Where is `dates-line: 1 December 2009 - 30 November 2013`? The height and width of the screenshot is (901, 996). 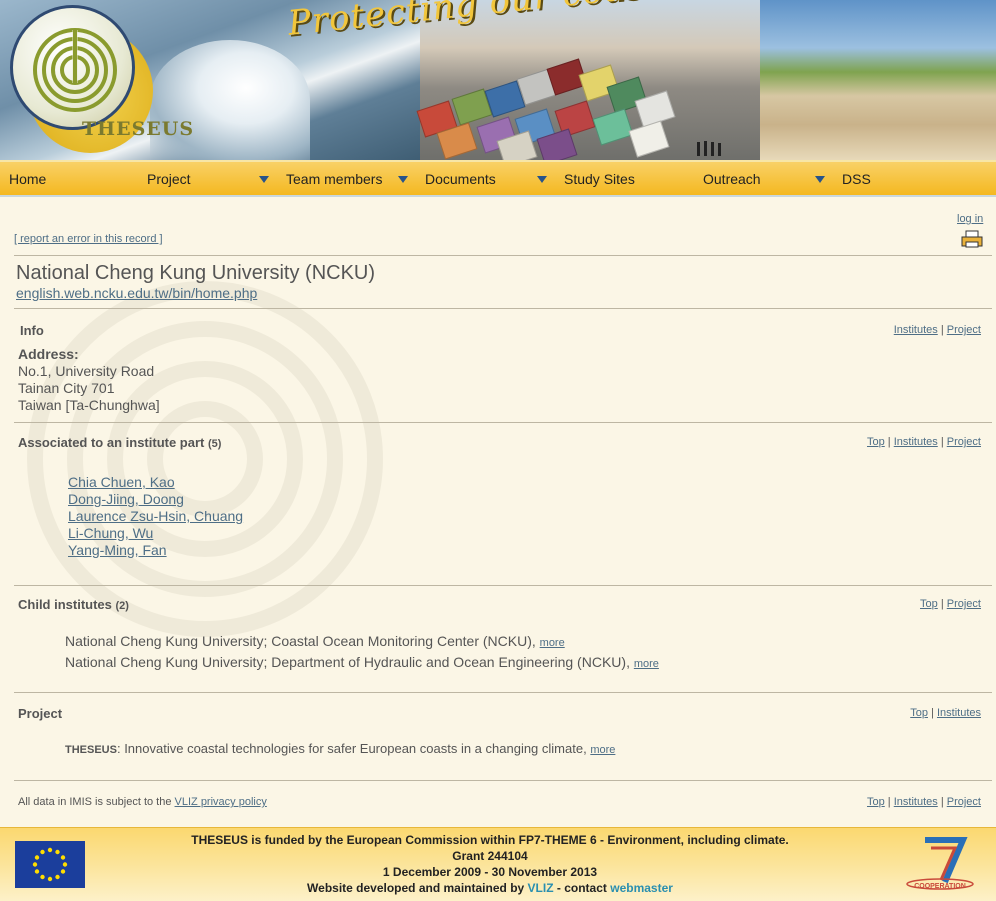 dates-line: 1 December 2009 - 30 November 2013 is located at coordinates (490, 872).